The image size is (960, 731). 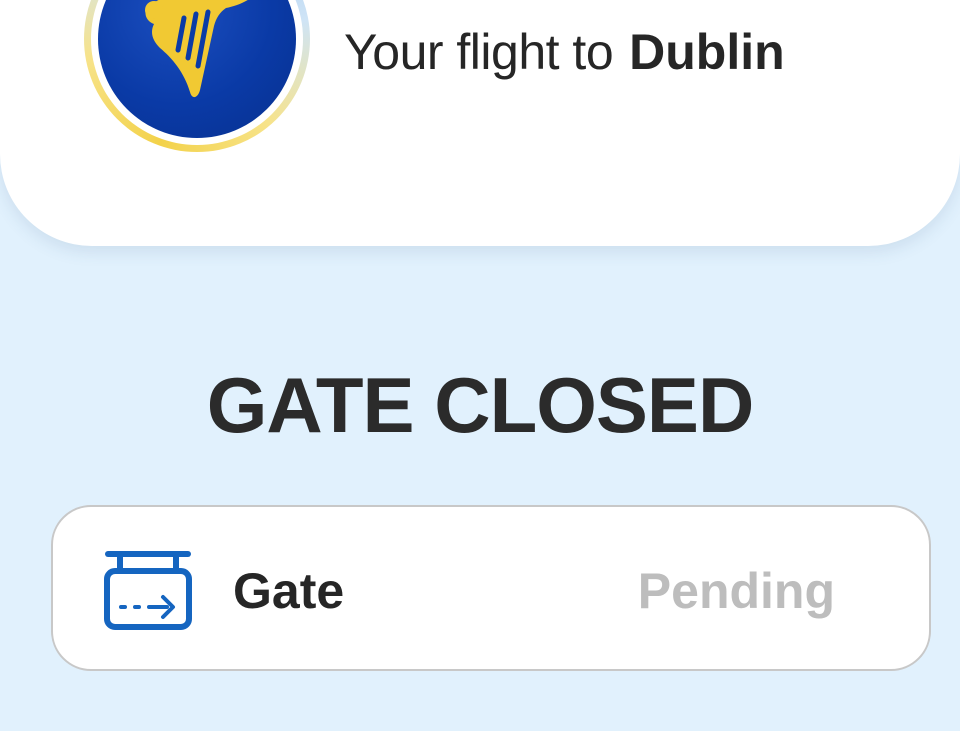 What do you see at coordinates (736, 591) in the screenshot?
I see `gate-value: Pending` at bounding box center [736, 591].